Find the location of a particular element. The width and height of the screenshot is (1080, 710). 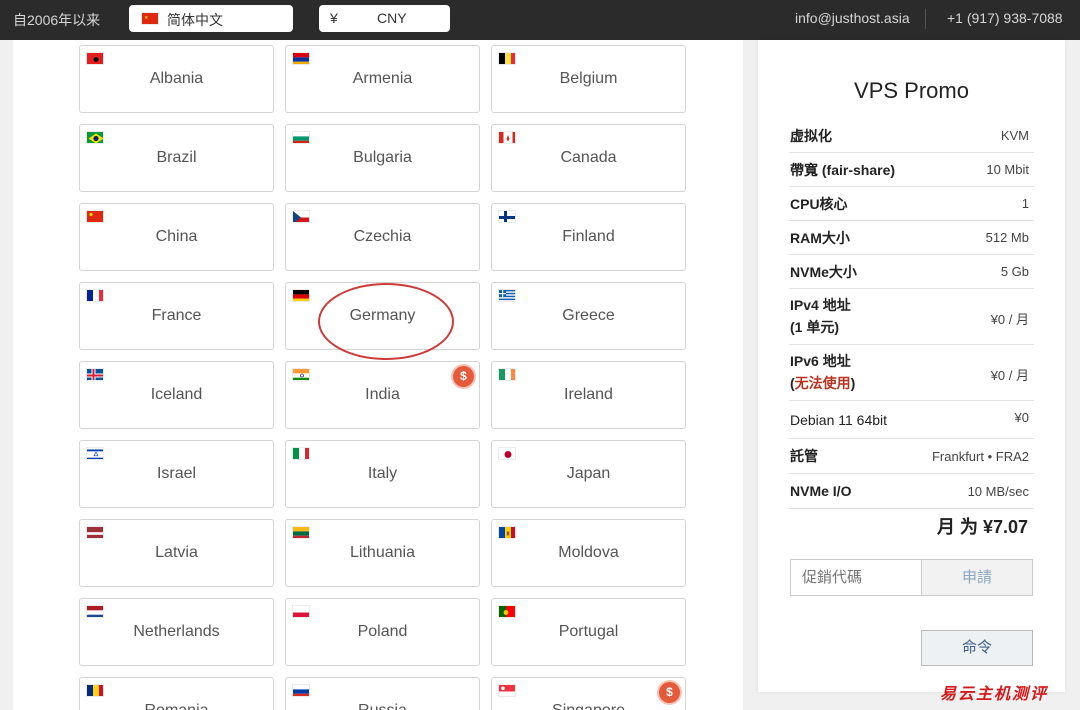

spec-sublabel: (1 单元) is located at coordinates (814, 327).